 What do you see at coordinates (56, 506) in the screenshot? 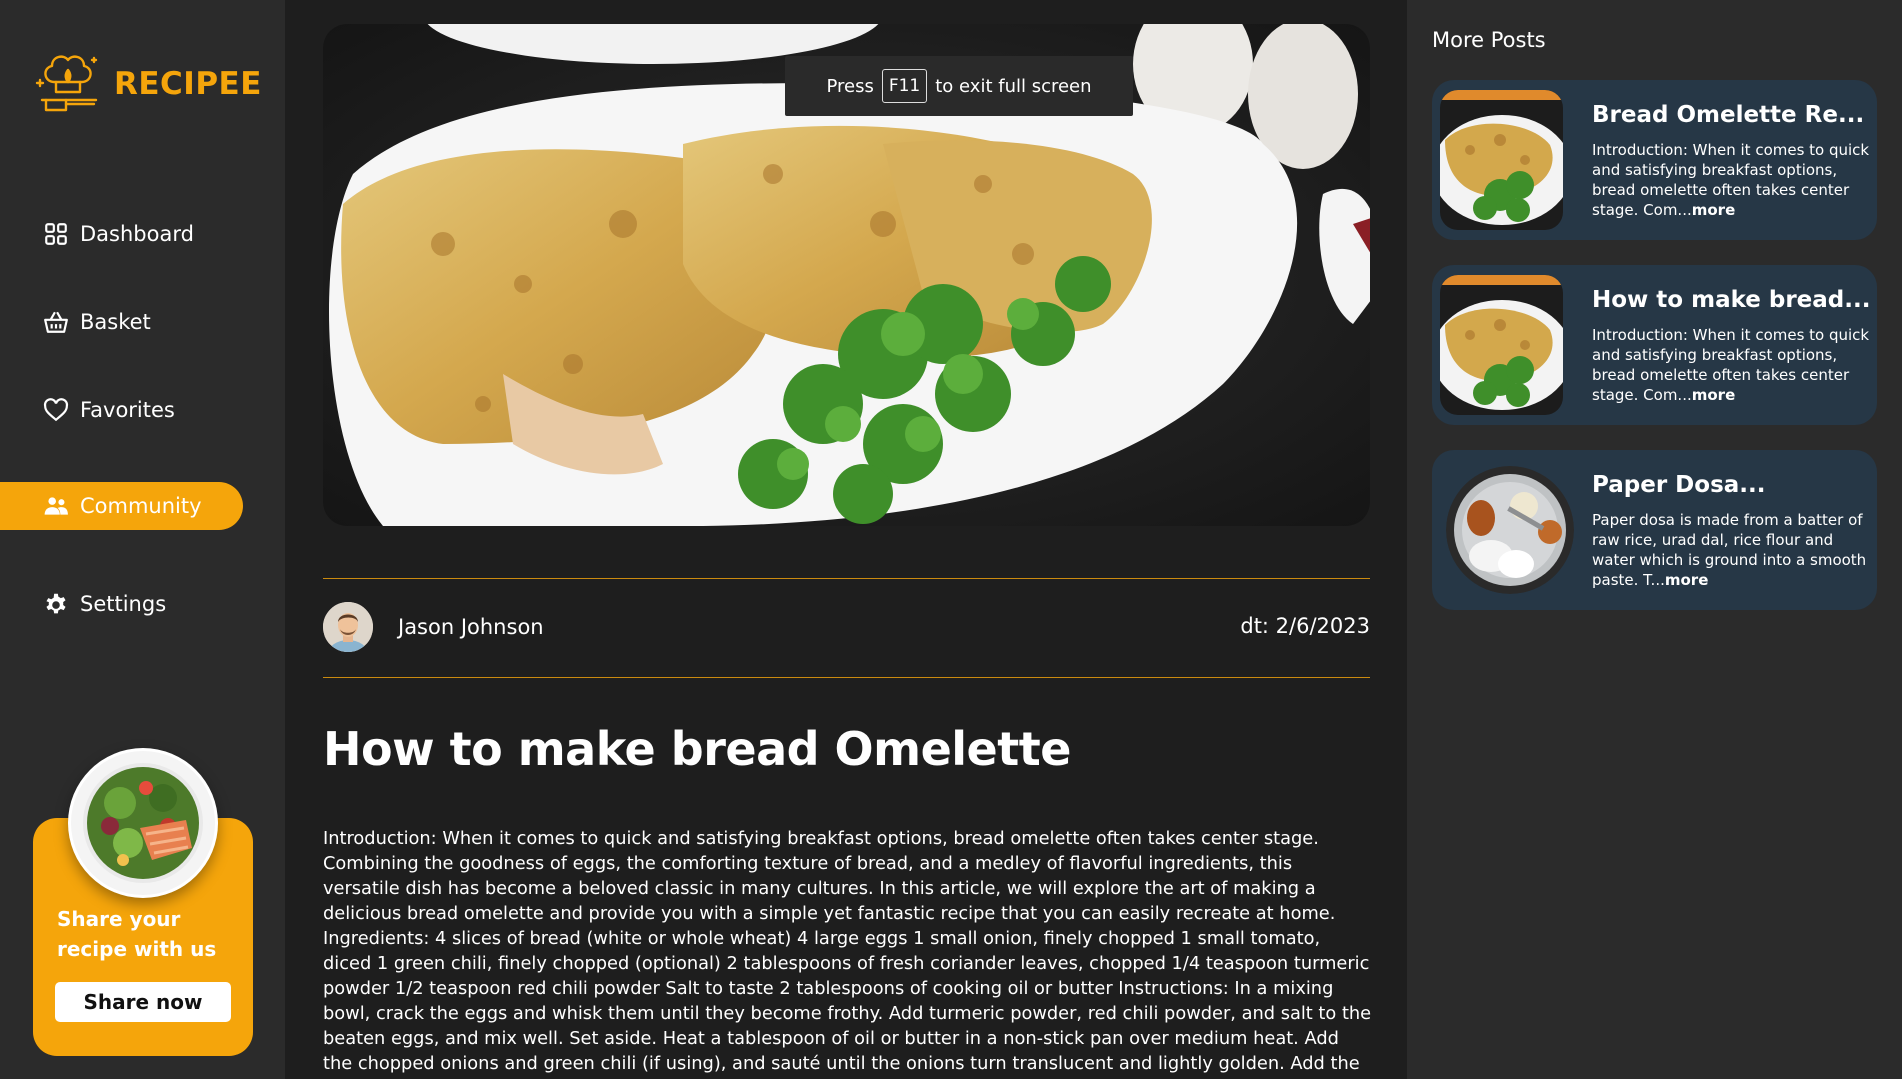
I see `community-icon` at bounding box center [56, 506].